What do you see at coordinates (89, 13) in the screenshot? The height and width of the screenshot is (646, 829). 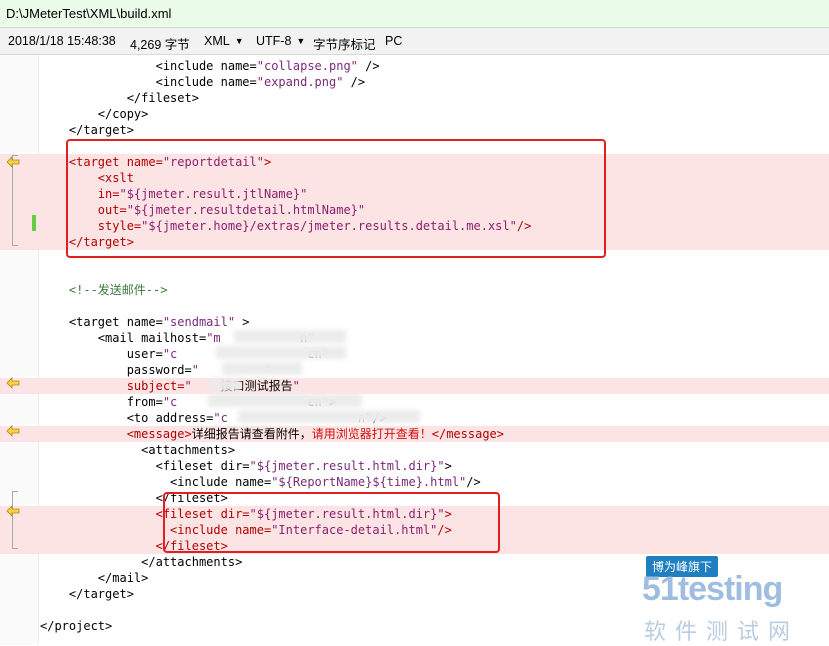 I see `file-path: D:\JMeterTest\XML\build.xml` at bounding box center [89, 13].